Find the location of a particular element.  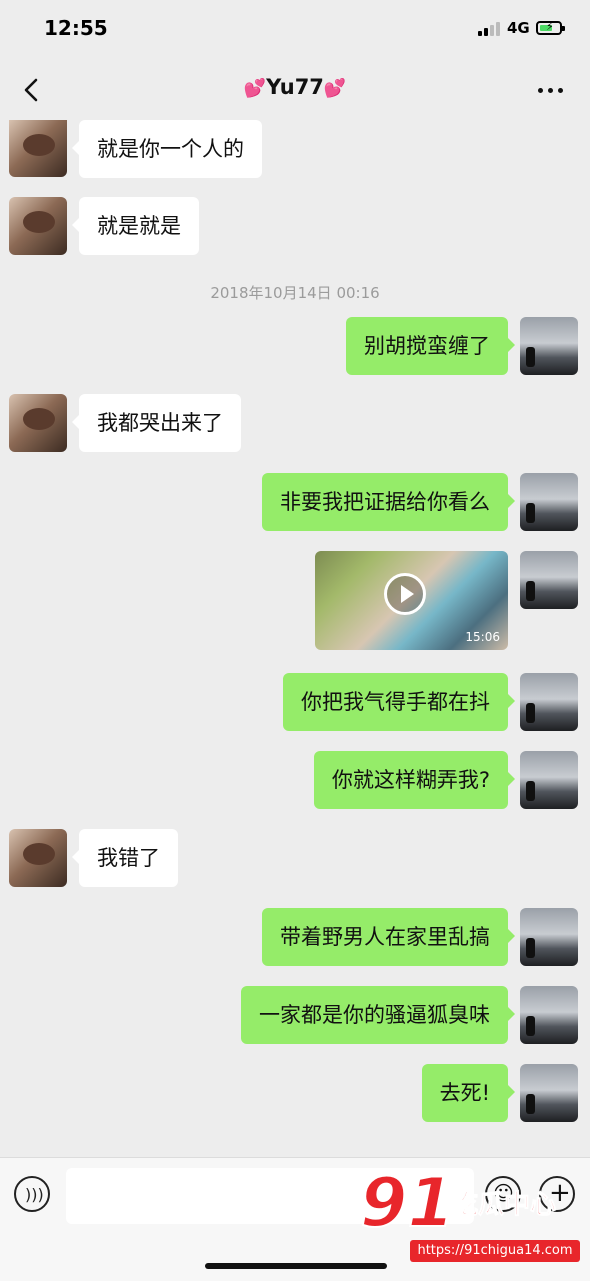

message-bubble-outgoing: 去死! is located at coordinates (468, 1093).